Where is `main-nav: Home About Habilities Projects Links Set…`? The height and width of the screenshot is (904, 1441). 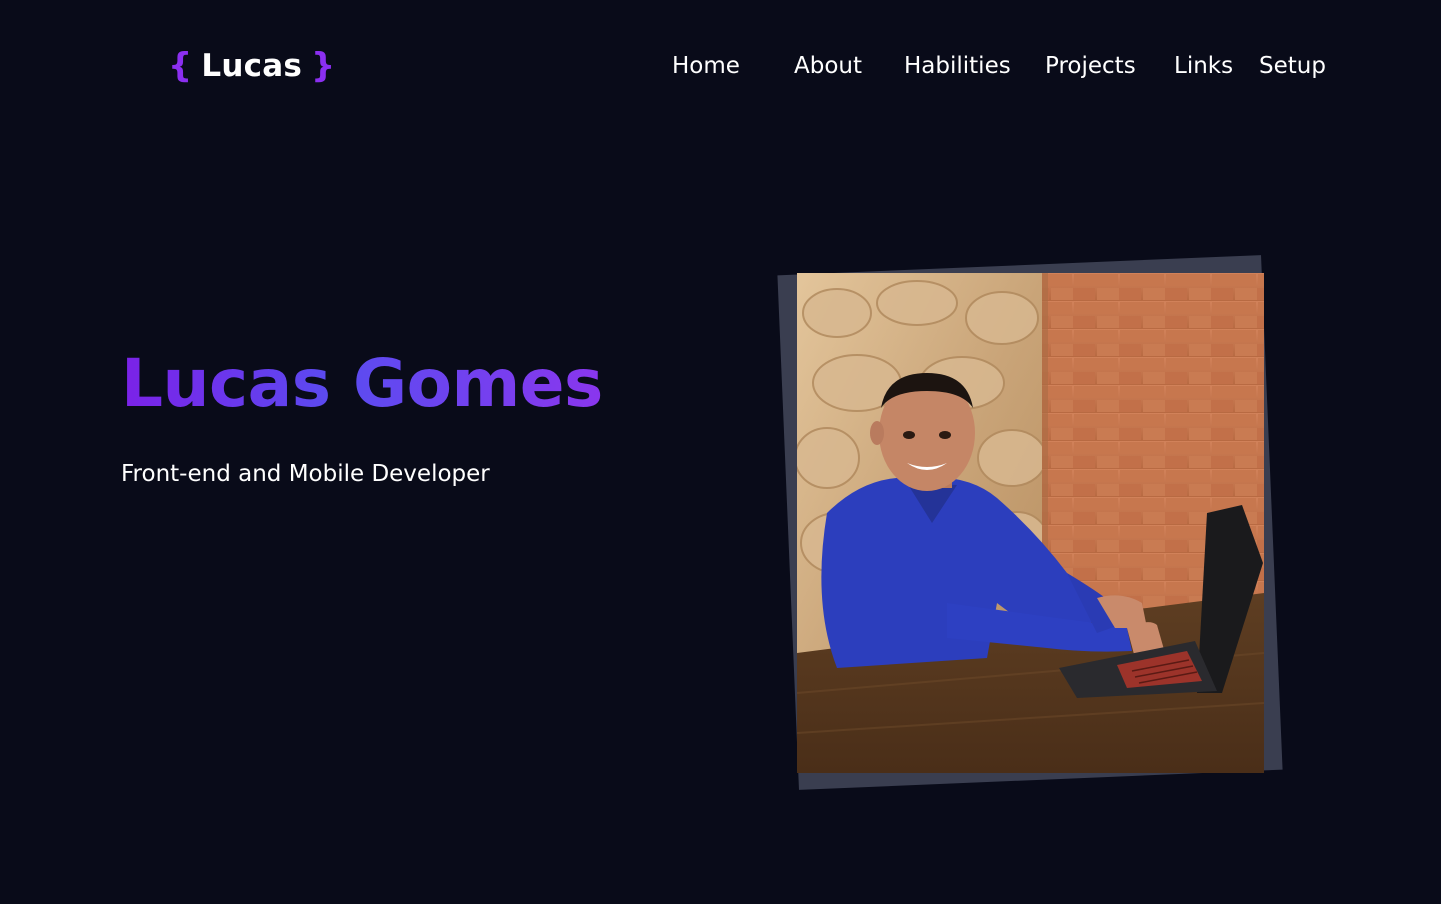
main-nav: Home About Habilities Projects Links Set… is located at coordinates (720, 66).